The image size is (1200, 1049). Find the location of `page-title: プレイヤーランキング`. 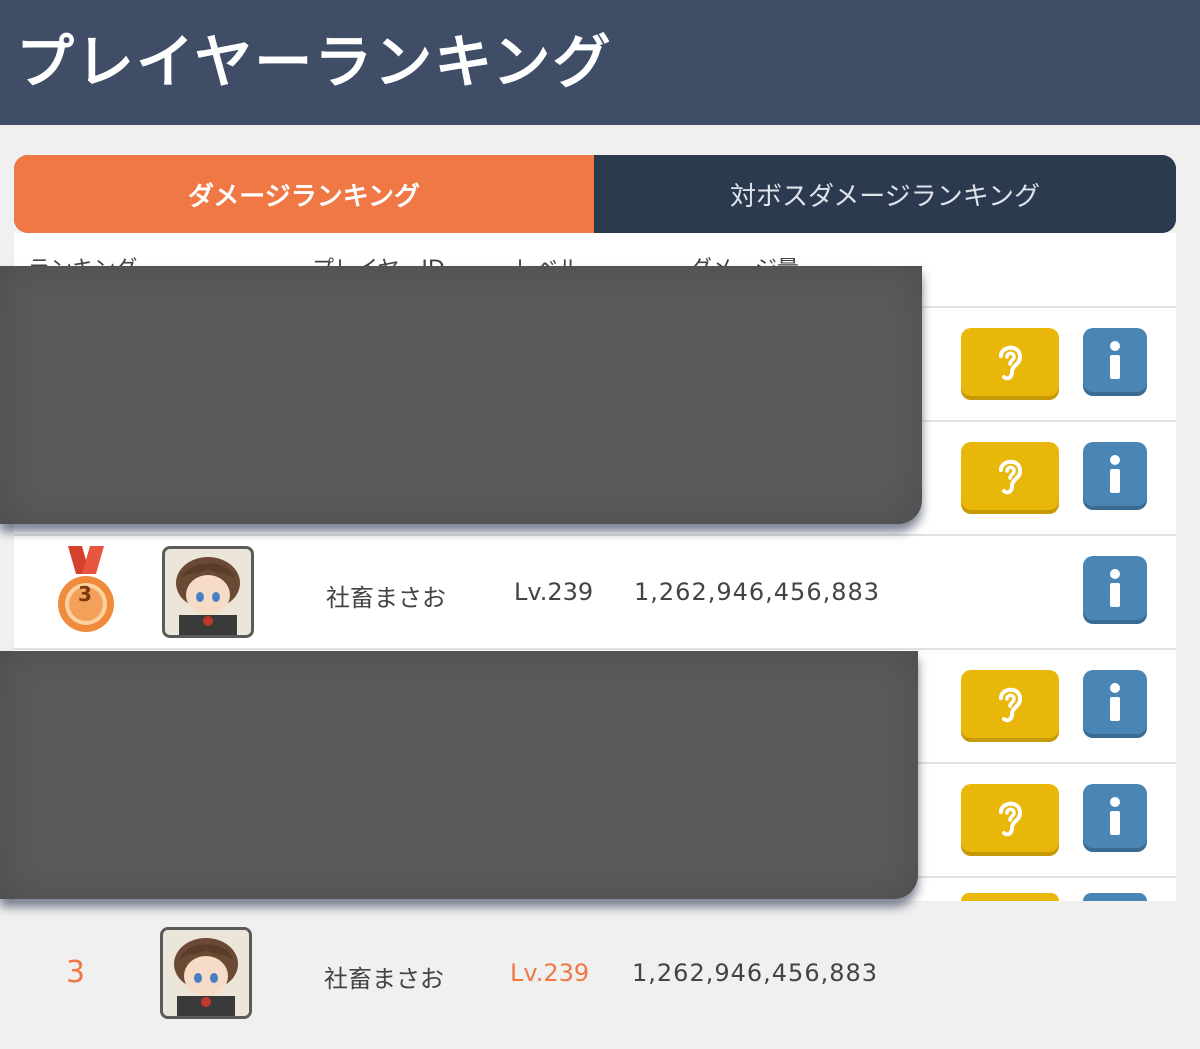

page-title: プレイヤーランキング is located at coordinates (314, 62).